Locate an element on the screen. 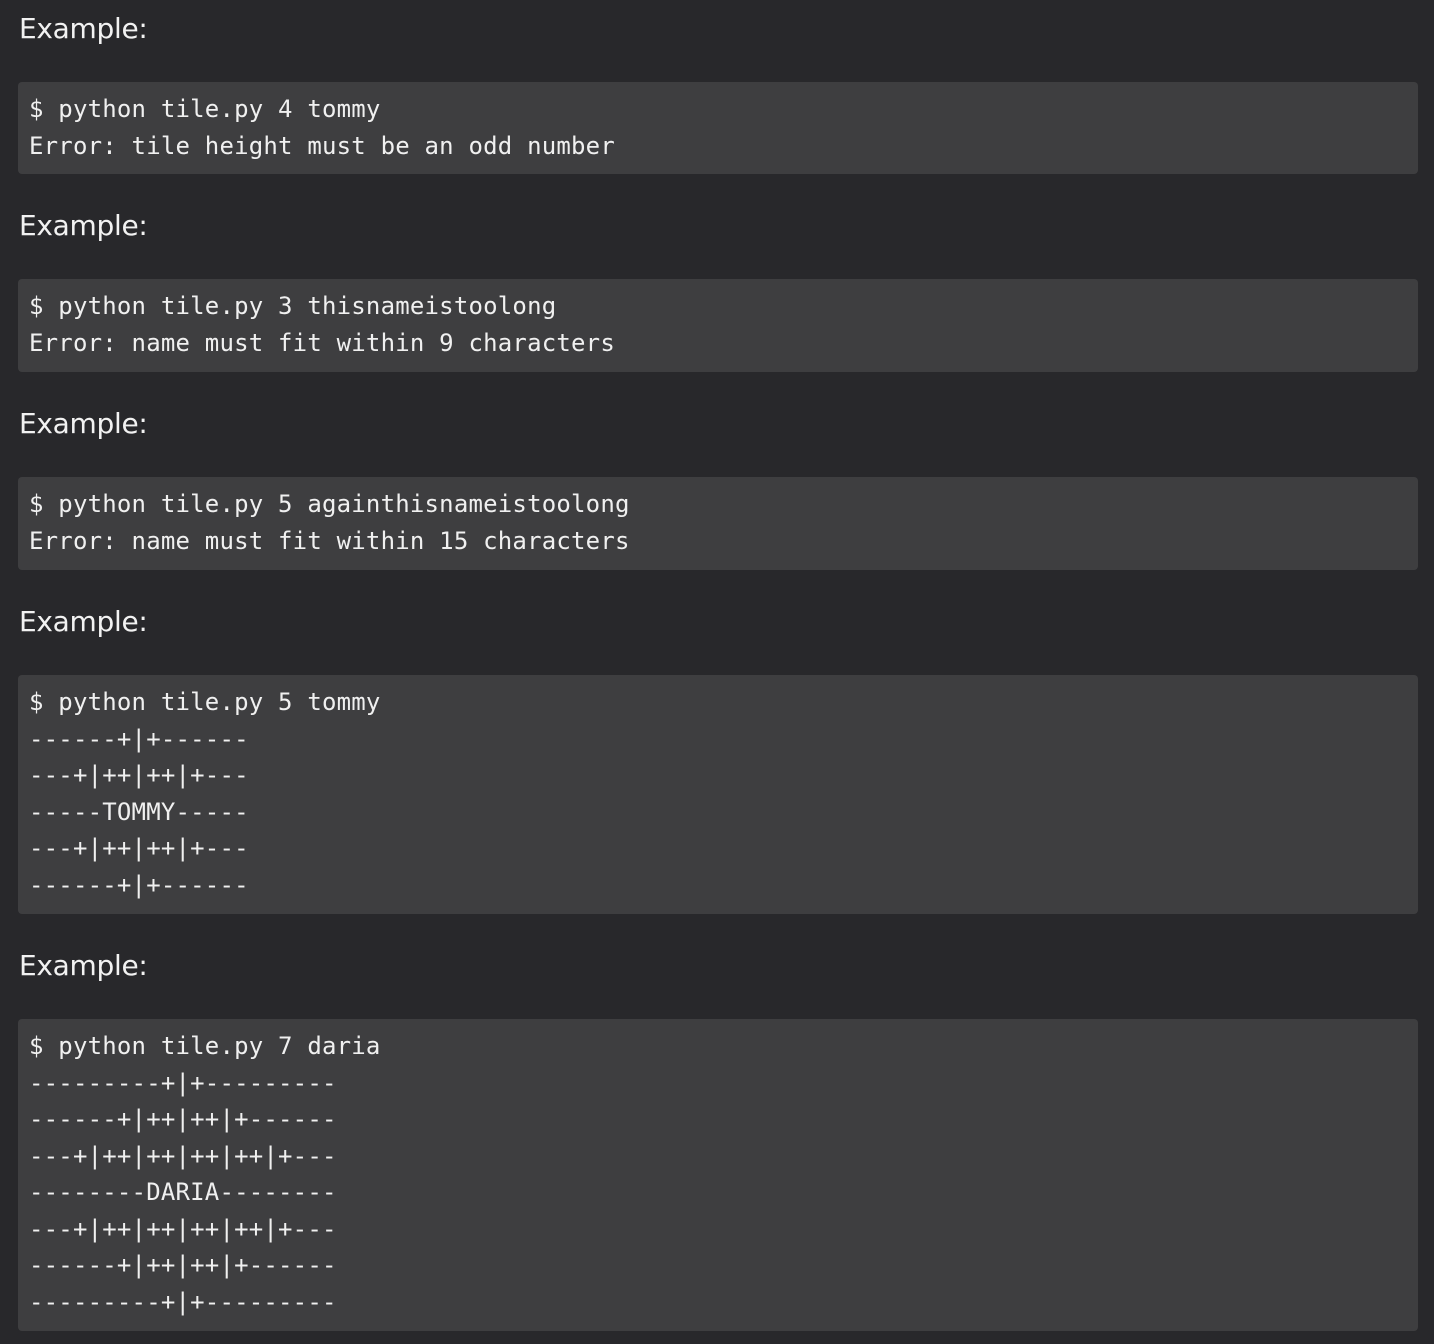 This screenshot has width=1434, height=1344. code-line: $ python tile.py 4 tommy is located at coordinates (205, 109).